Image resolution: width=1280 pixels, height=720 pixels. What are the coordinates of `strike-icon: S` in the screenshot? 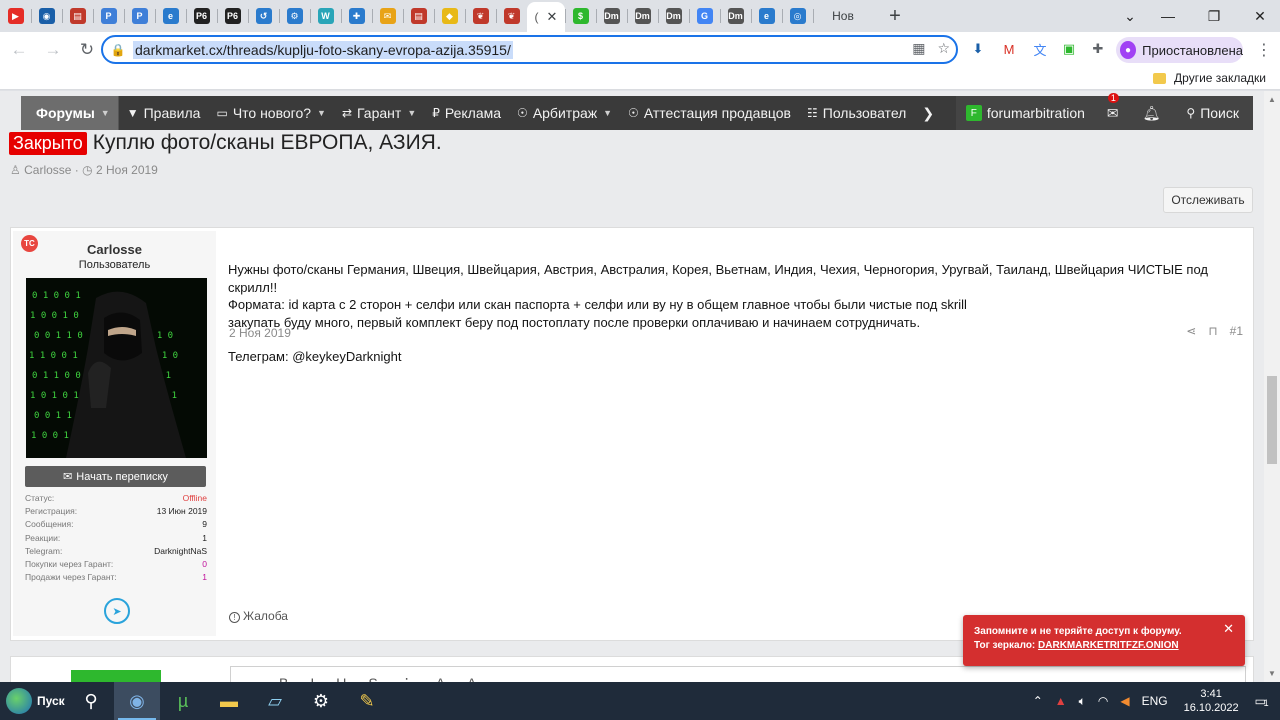 It's located at (372, 678).